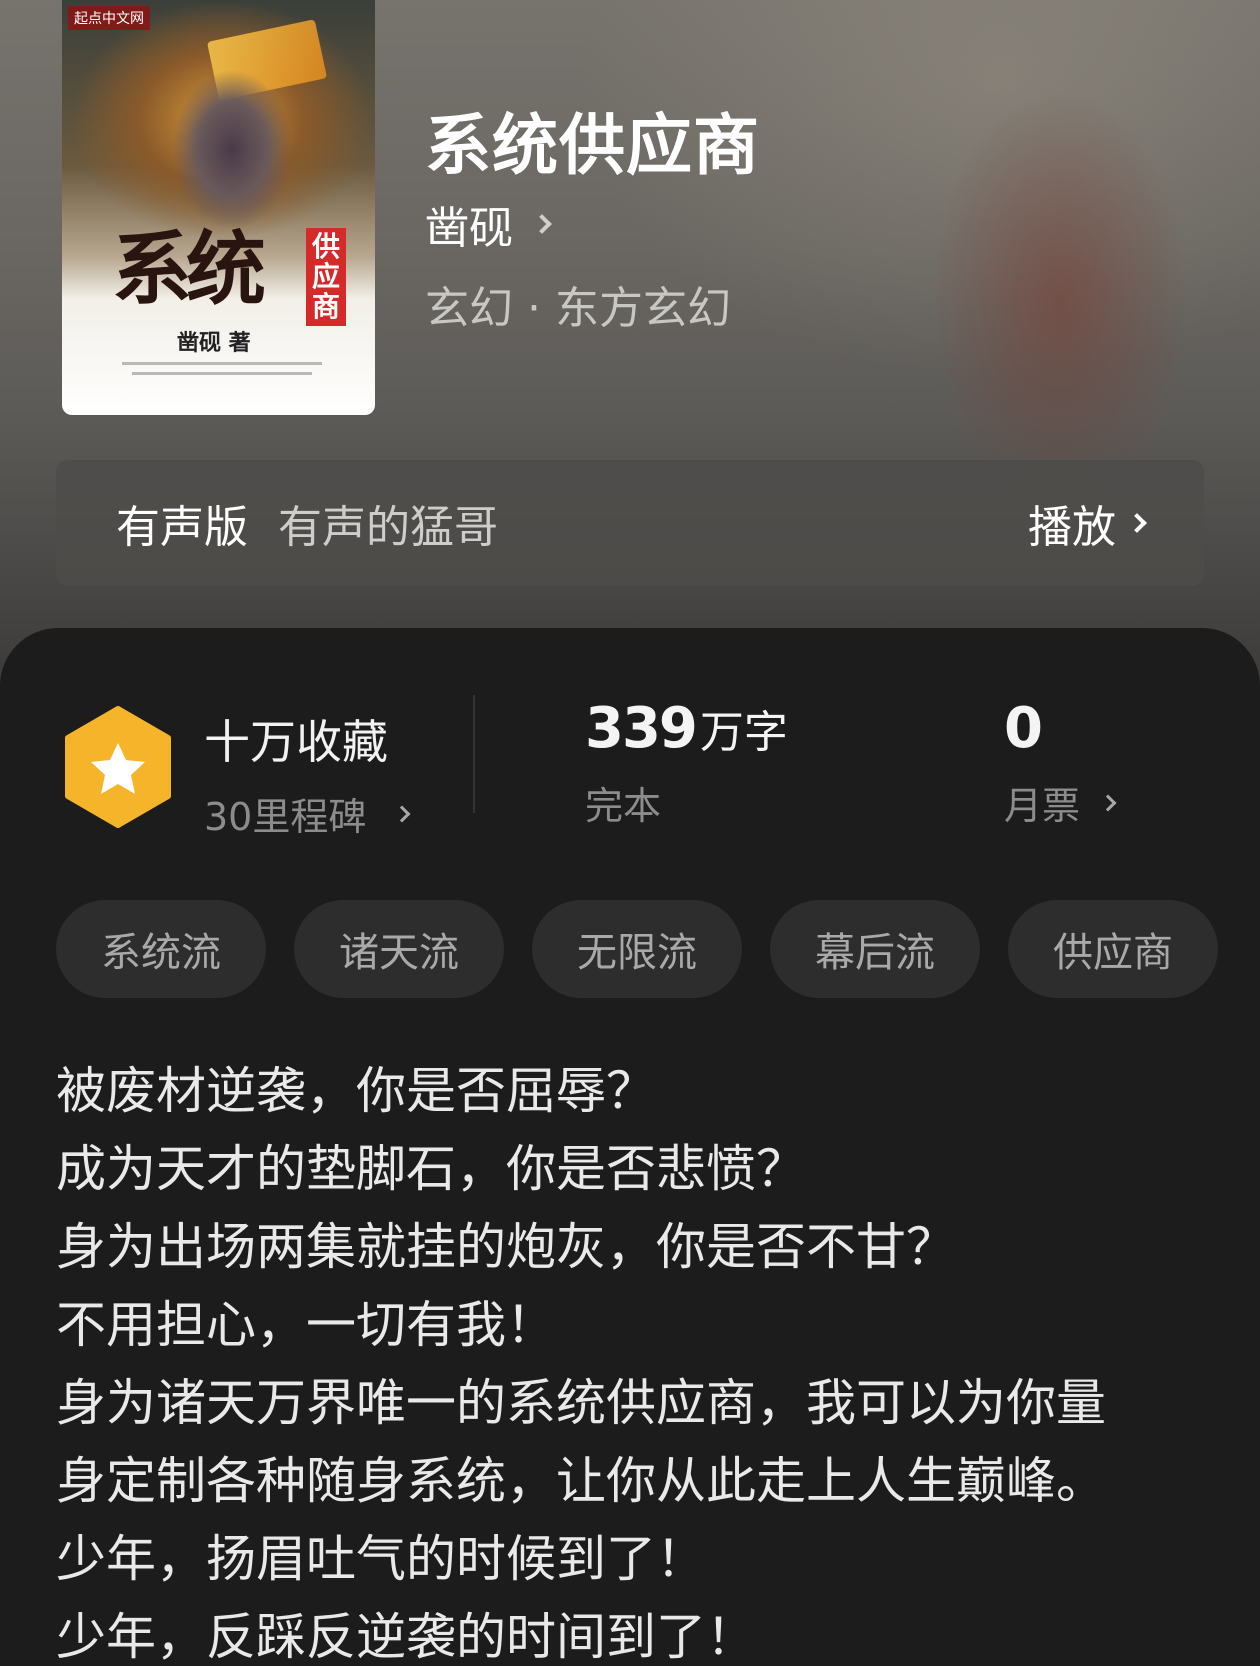 The height and width of the screenshot is (1666, 1260). What do you see at coordinates (592, 145) in the screenshot?
I see `book-title: 系统供应商` at bounding box center [592, 145].